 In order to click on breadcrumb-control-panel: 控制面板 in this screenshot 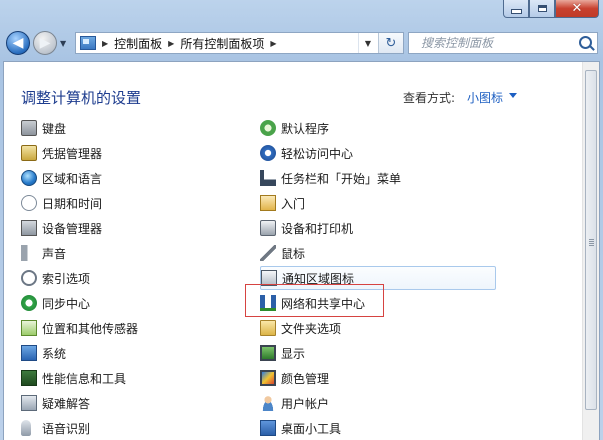, I will do `click(138, 43)`.